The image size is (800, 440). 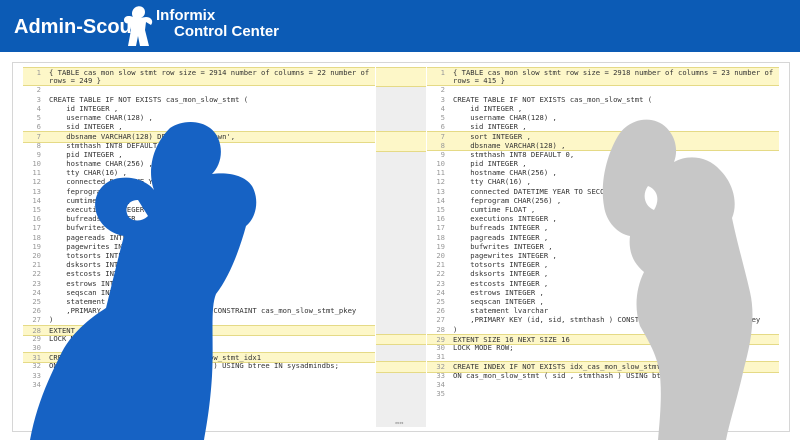 What do you see at coordinates (199, 273) in the screenshot?
I see `code-line: 22 estcosts INTEGER ,` at bounding box center [199, 273].